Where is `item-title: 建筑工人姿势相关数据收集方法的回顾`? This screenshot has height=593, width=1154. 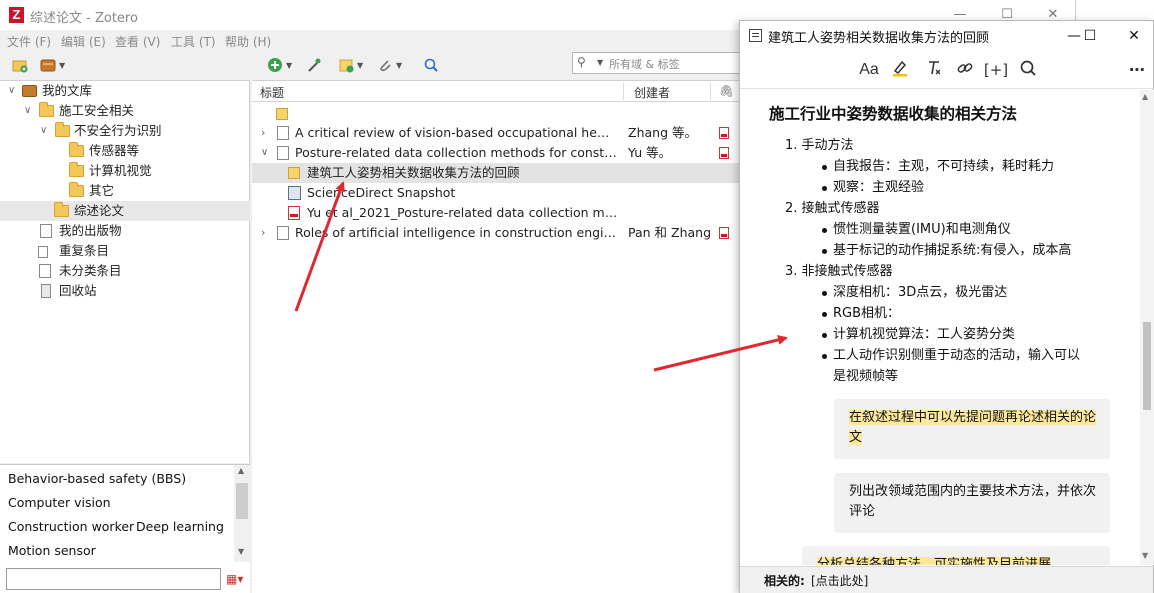 item-title: 建筑工人姿势相关数据收集方法的回顾 is located at coordinates (413, 172).